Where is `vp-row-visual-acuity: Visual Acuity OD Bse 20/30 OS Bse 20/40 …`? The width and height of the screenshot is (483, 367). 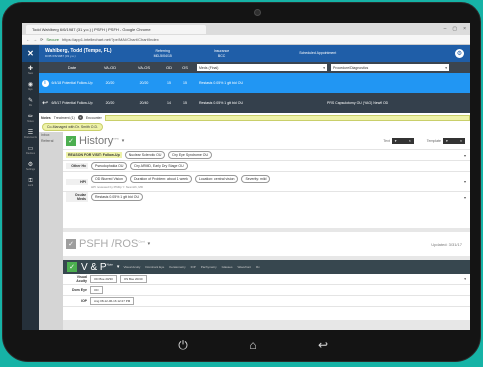 vp-row-visual-acuity: Visual Acuity OD Bse 20/30 OS Bse 20/40 … is located at coordinates (266, 279).